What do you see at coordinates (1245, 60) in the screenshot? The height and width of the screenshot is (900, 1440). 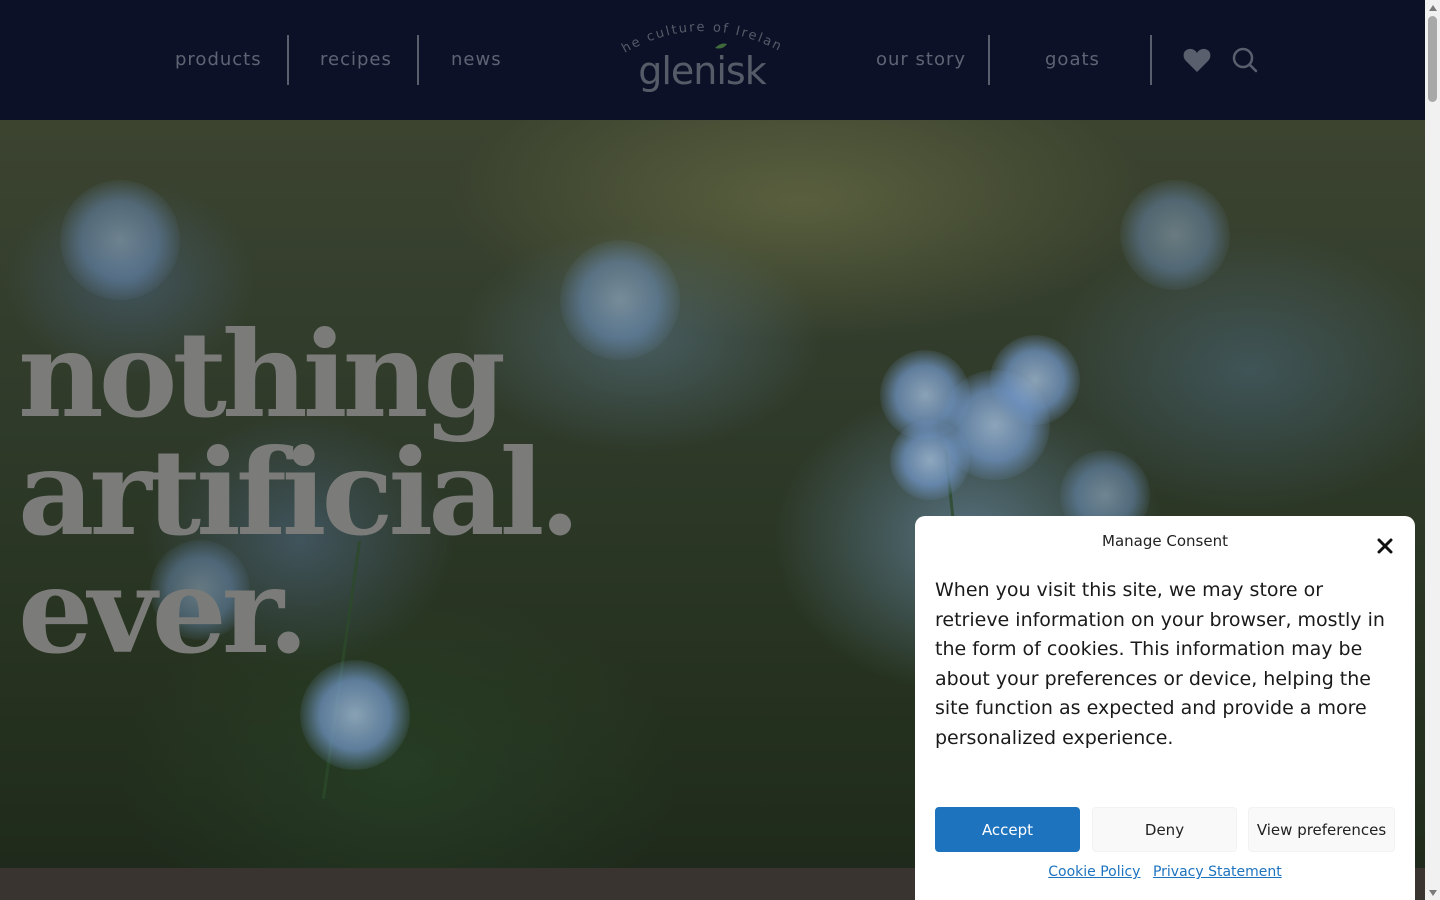 I see `search-icon` at bounding box center [1245, 60].